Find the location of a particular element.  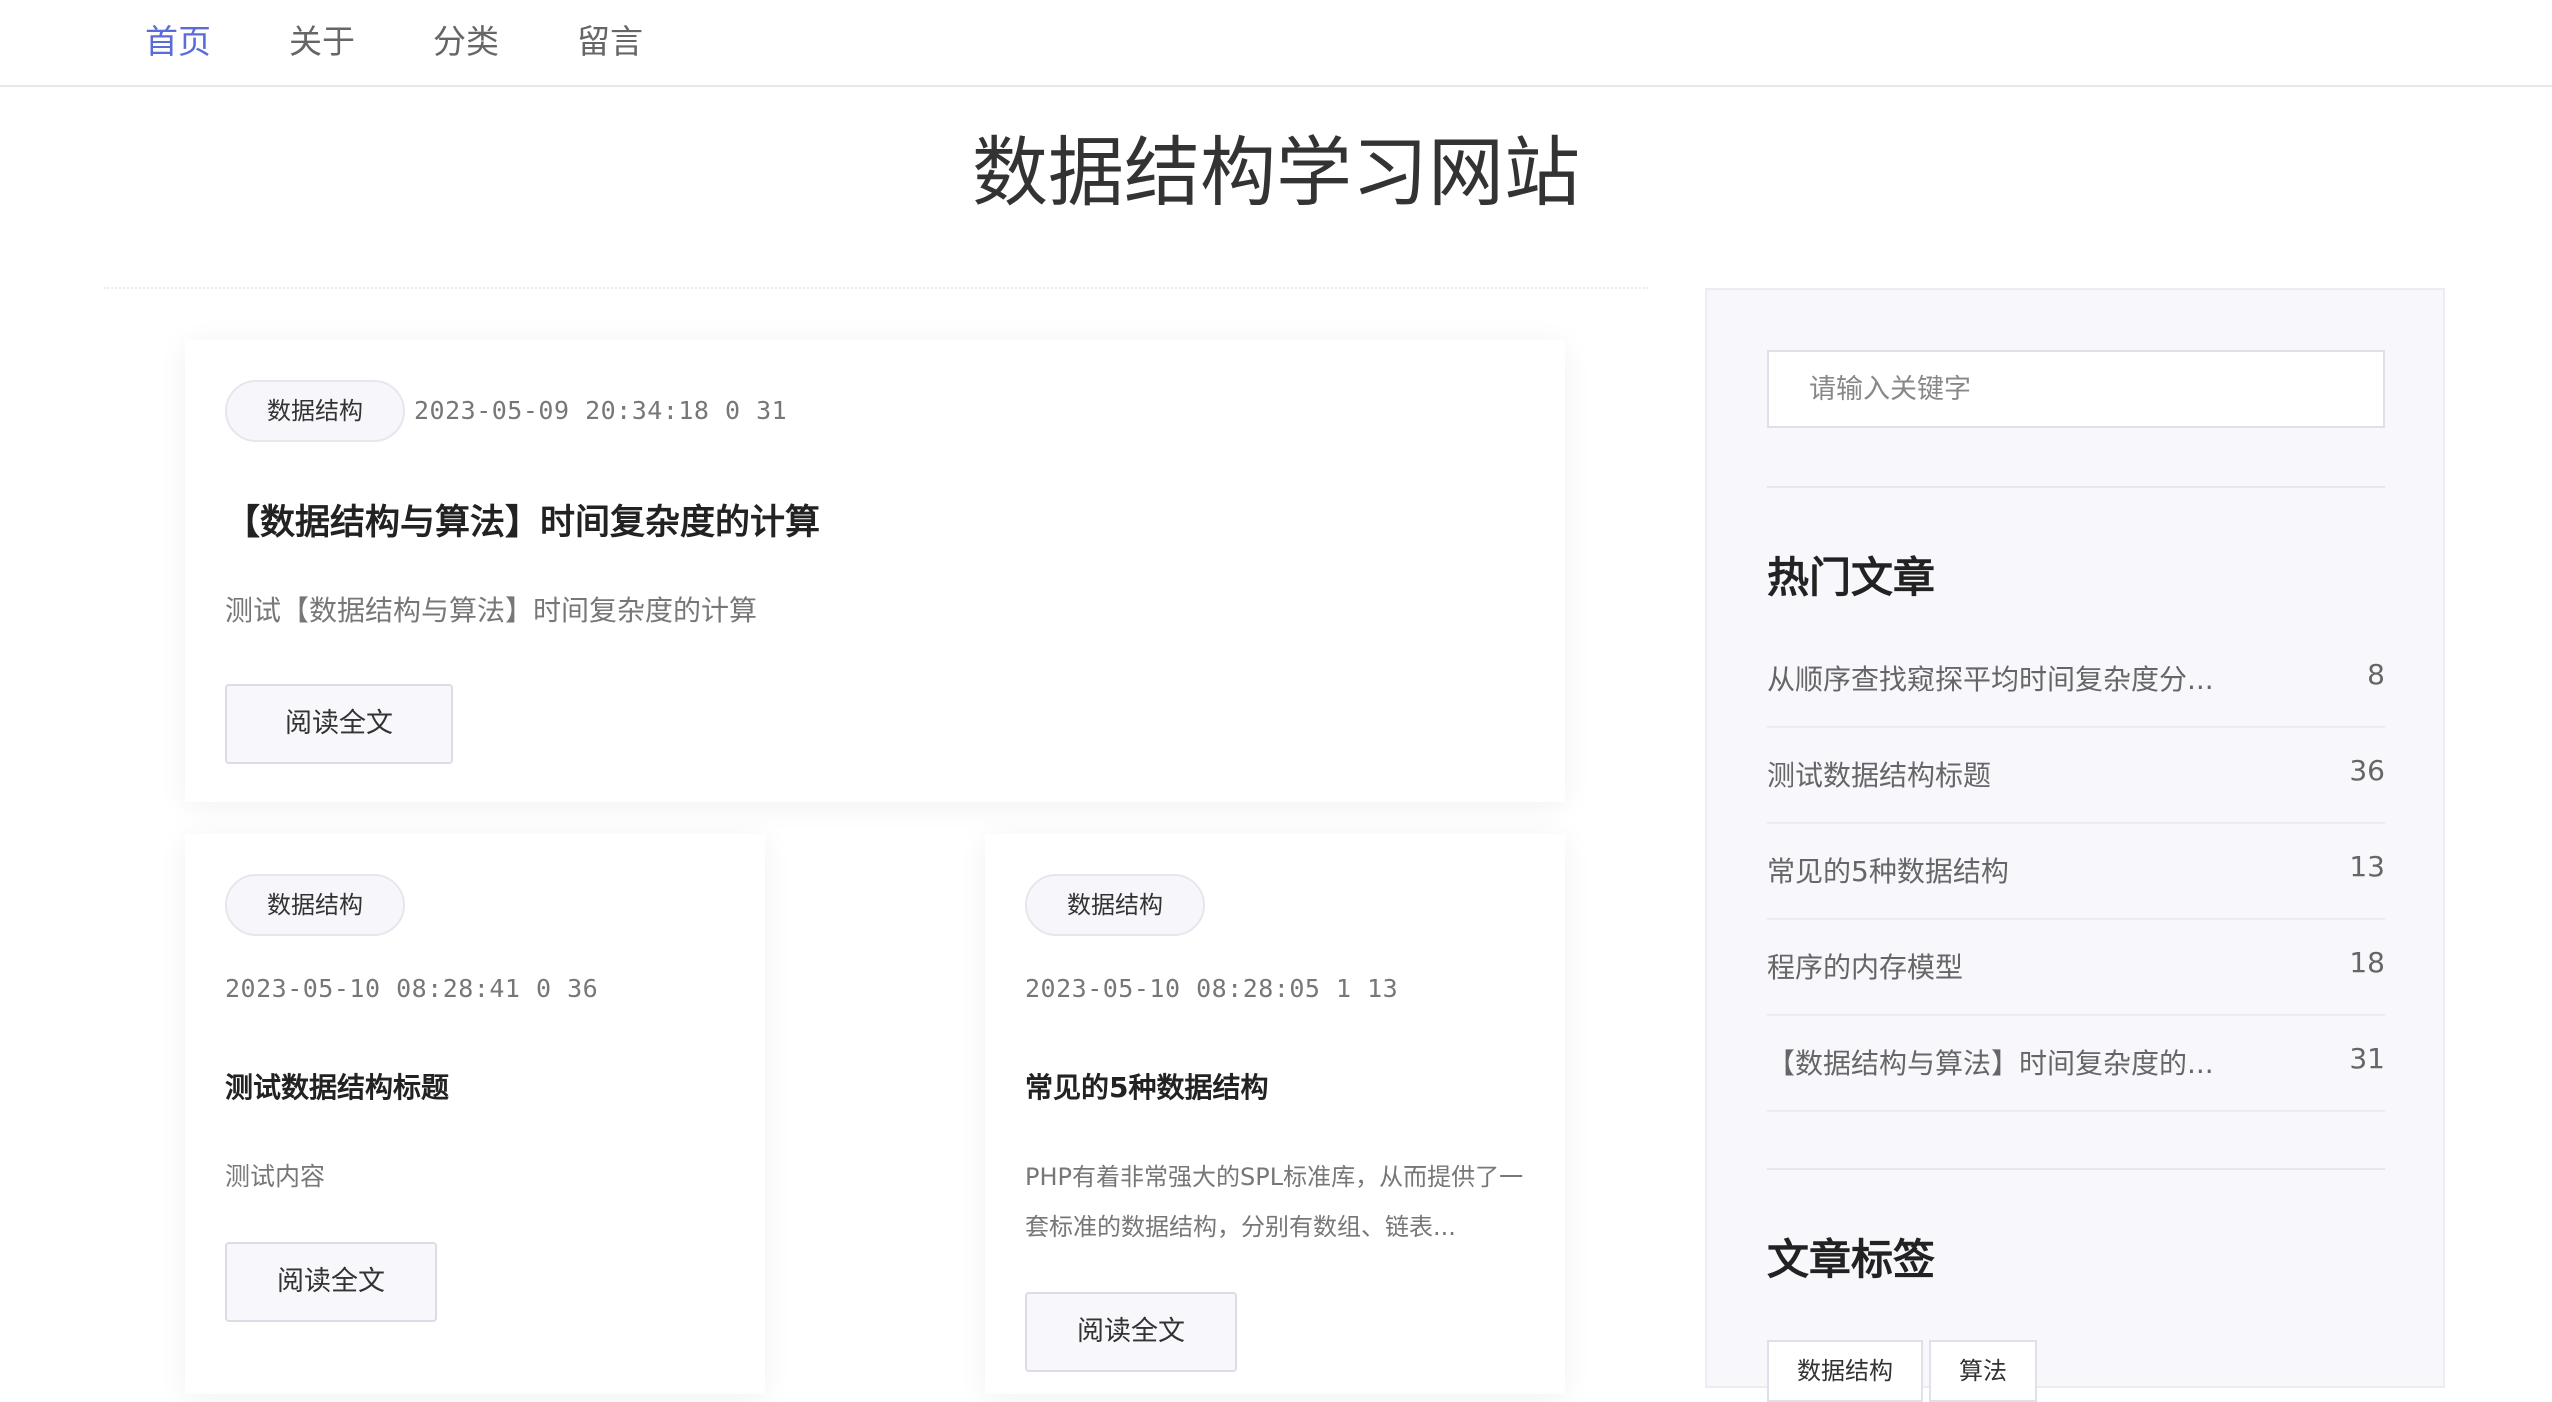

hot-article-item: 测试数据结构标题 36 is located at coordinates (2076, 776).